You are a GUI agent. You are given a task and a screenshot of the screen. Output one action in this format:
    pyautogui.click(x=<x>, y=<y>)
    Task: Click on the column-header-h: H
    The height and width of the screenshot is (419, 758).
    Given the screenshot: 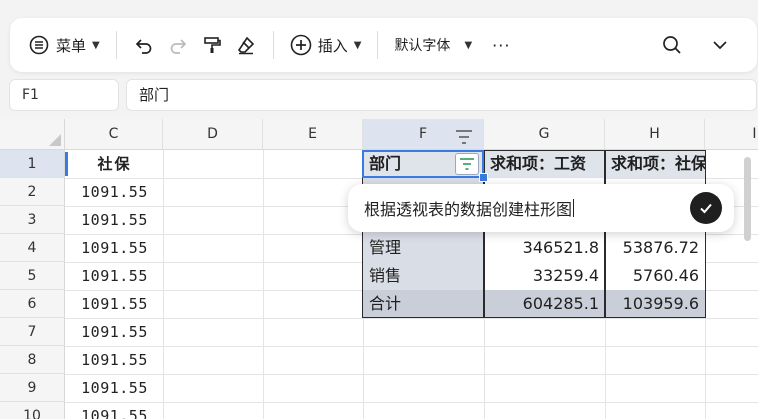 What is the action you would take?
    pyautogui.click(x=655, y=134)
    